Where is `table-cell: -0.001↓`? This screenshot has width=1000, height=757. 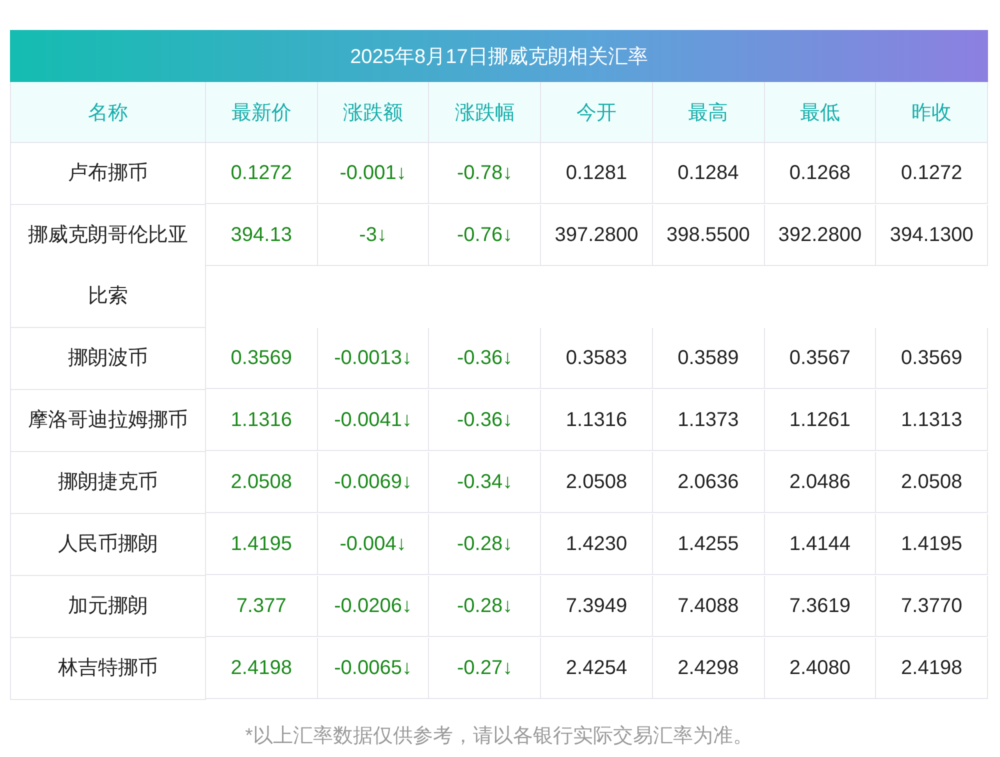 table-cell: -0.001↓ is located at coordinates (374, 173).